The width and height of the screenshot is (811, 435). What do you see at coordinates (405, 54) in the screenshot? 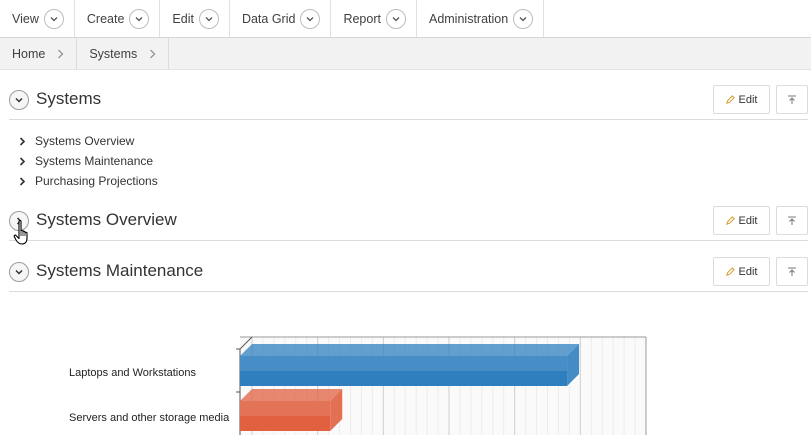
I see `breadcrumb: Home Systems` at bounding box center [405, 54].